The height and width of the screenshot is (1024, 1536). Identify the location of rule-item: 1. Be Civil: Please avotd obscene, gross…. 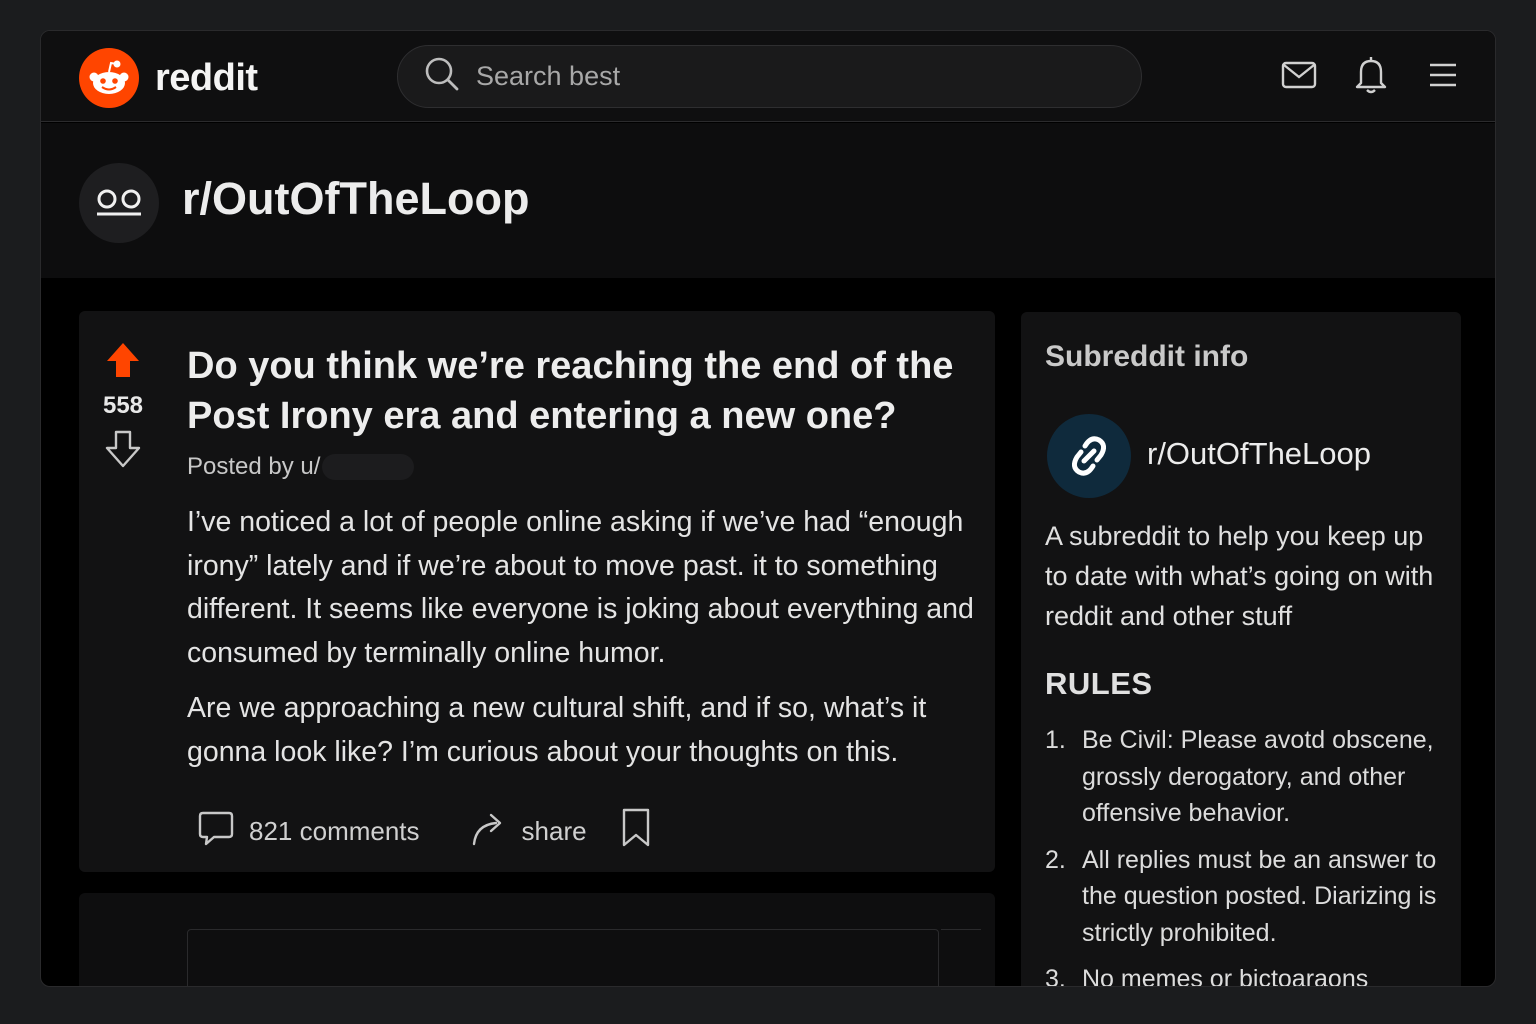
(1250, 777).